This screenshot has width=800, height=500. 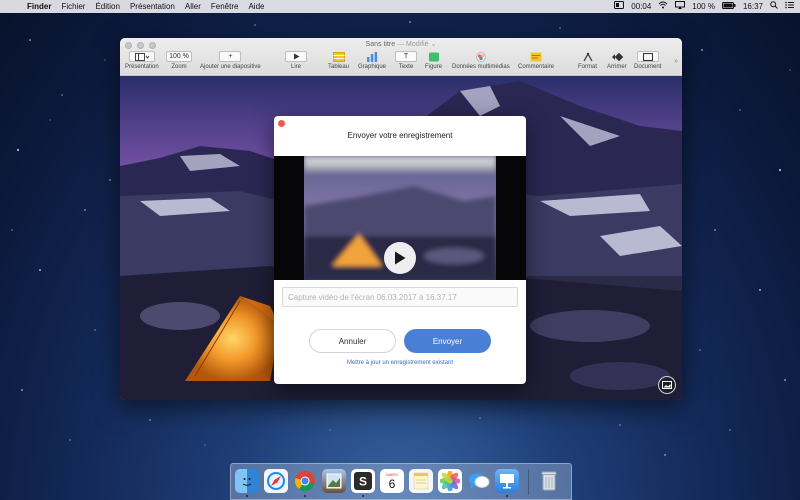 What do you see at coordinates (648, 67) in the screenshot?
I see `document-label: Document` at bounding box center [648, 67].